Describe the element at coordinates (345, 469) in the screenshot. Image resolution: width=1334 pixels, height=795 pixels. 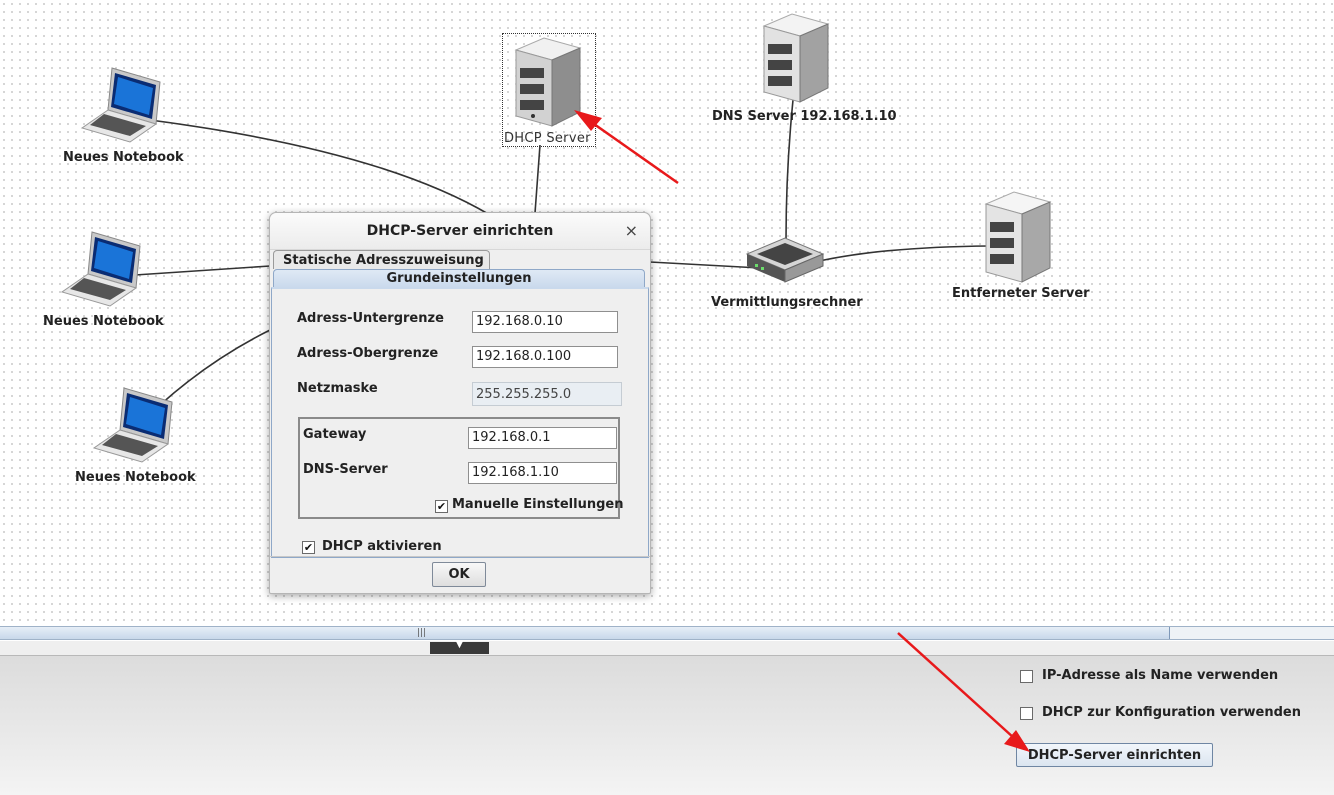
I see `dns-server-label: DNS-Server` at that location.